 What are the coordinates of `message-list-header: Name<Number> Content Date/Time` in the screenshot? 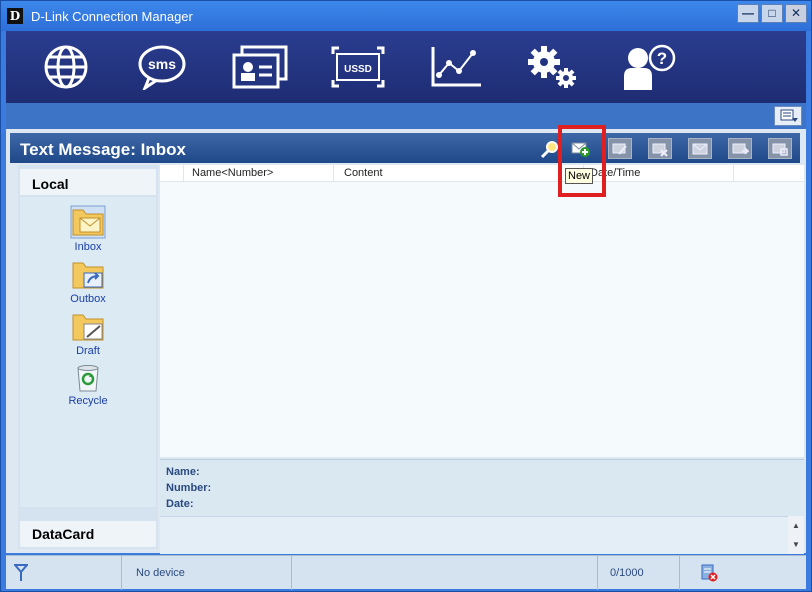 It's located at (482, 173).